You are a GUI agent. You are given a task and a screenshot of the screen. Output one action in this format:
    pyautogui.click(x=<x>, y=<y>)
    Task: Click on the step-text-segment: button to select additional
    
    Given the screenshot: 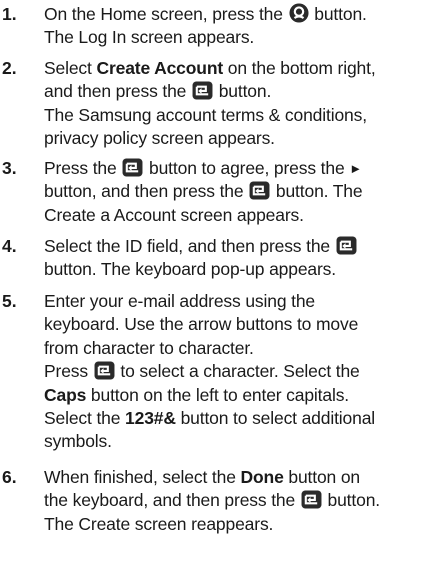 What is the action you would take?
    pyautogui.click(x=278, y=418)
    